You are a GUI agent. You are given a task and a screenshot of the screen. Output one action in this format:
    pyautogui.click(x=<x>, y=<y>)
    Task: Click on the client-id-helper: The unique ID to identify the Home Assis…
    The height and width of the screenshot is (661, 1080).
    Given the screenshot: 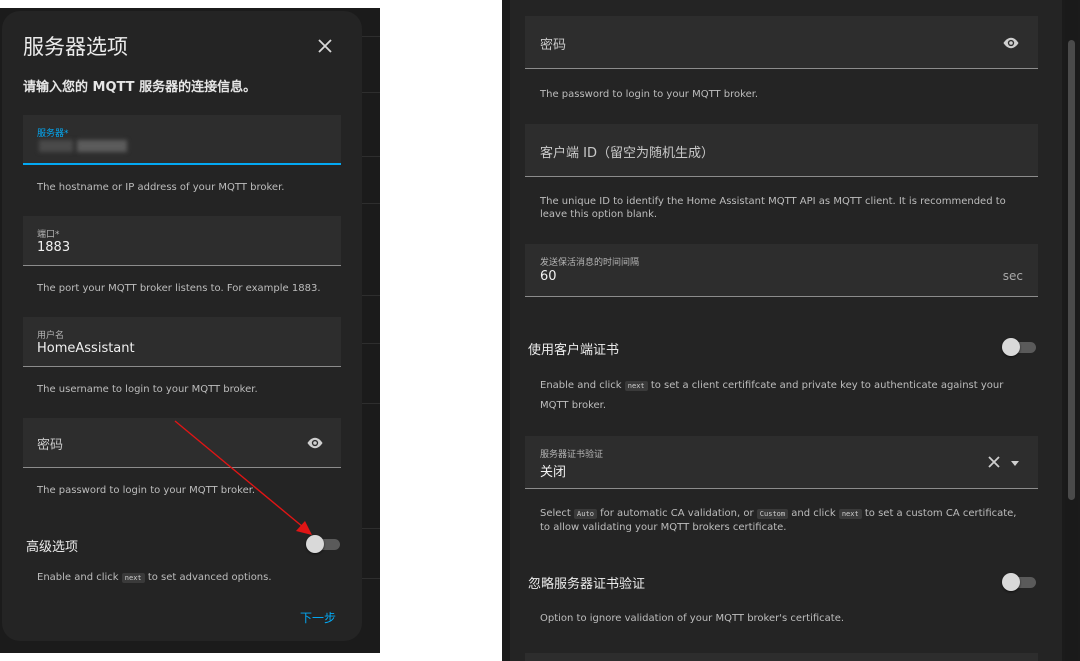 What is the action you would take?
    pyautogui.click(x=773, y=208)
    